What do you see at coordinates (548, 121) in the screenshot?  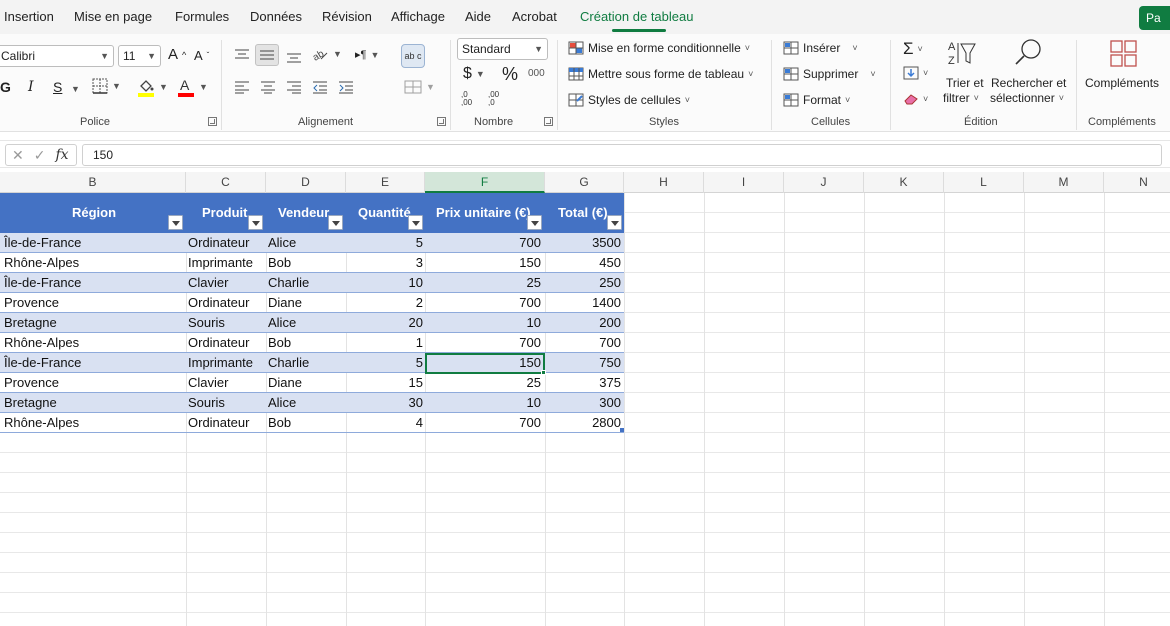 I see `nombre-dialog-launcher-icon` at bounding box center [548, 121].